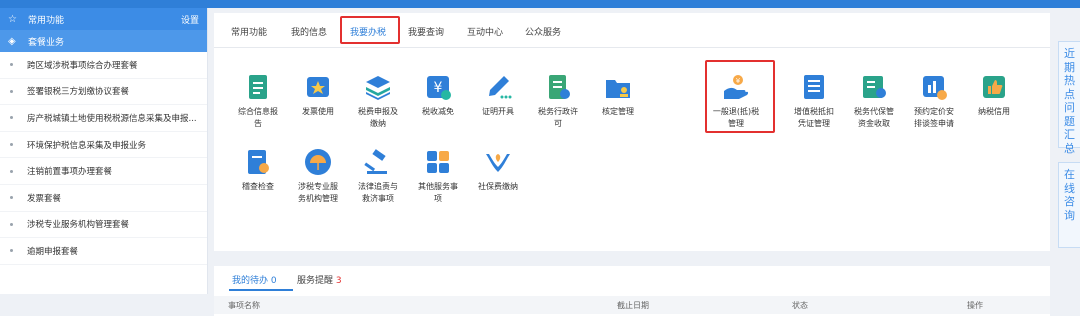  Describe the element at coordinates (103, 198) in the screenshot. I see `sidebar-item: 发票套餐` at that location.